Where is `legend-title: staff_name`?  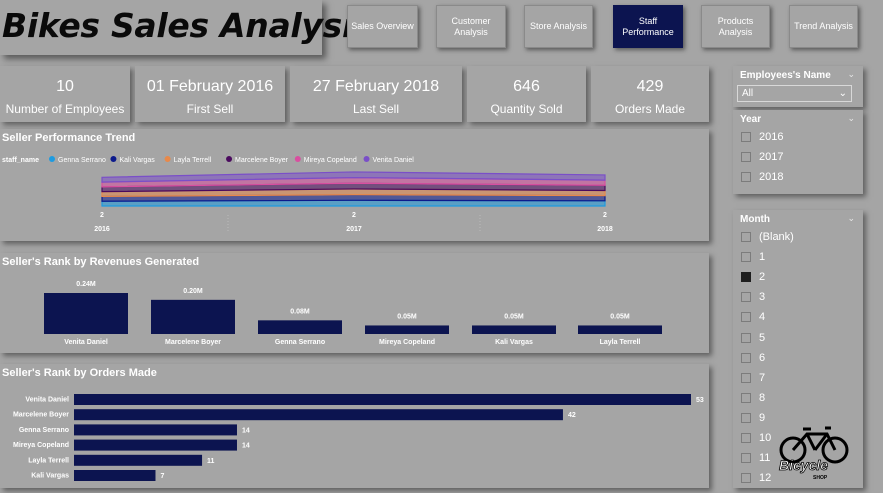 legend-title: staff_name is located at coordinates (20, 160).